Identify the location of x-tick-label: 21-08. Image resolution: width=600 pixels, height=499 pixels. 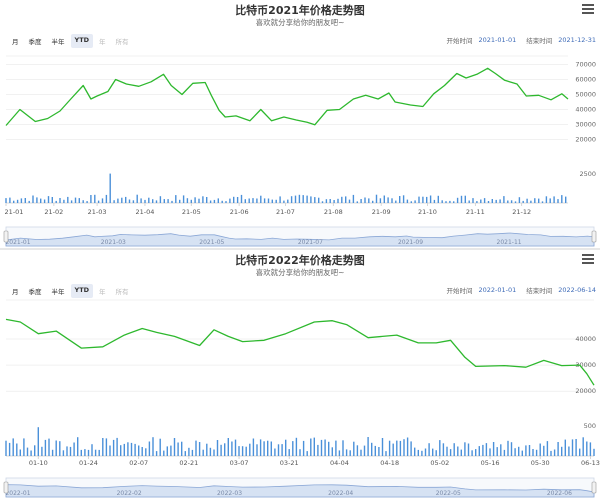
(333, 212).